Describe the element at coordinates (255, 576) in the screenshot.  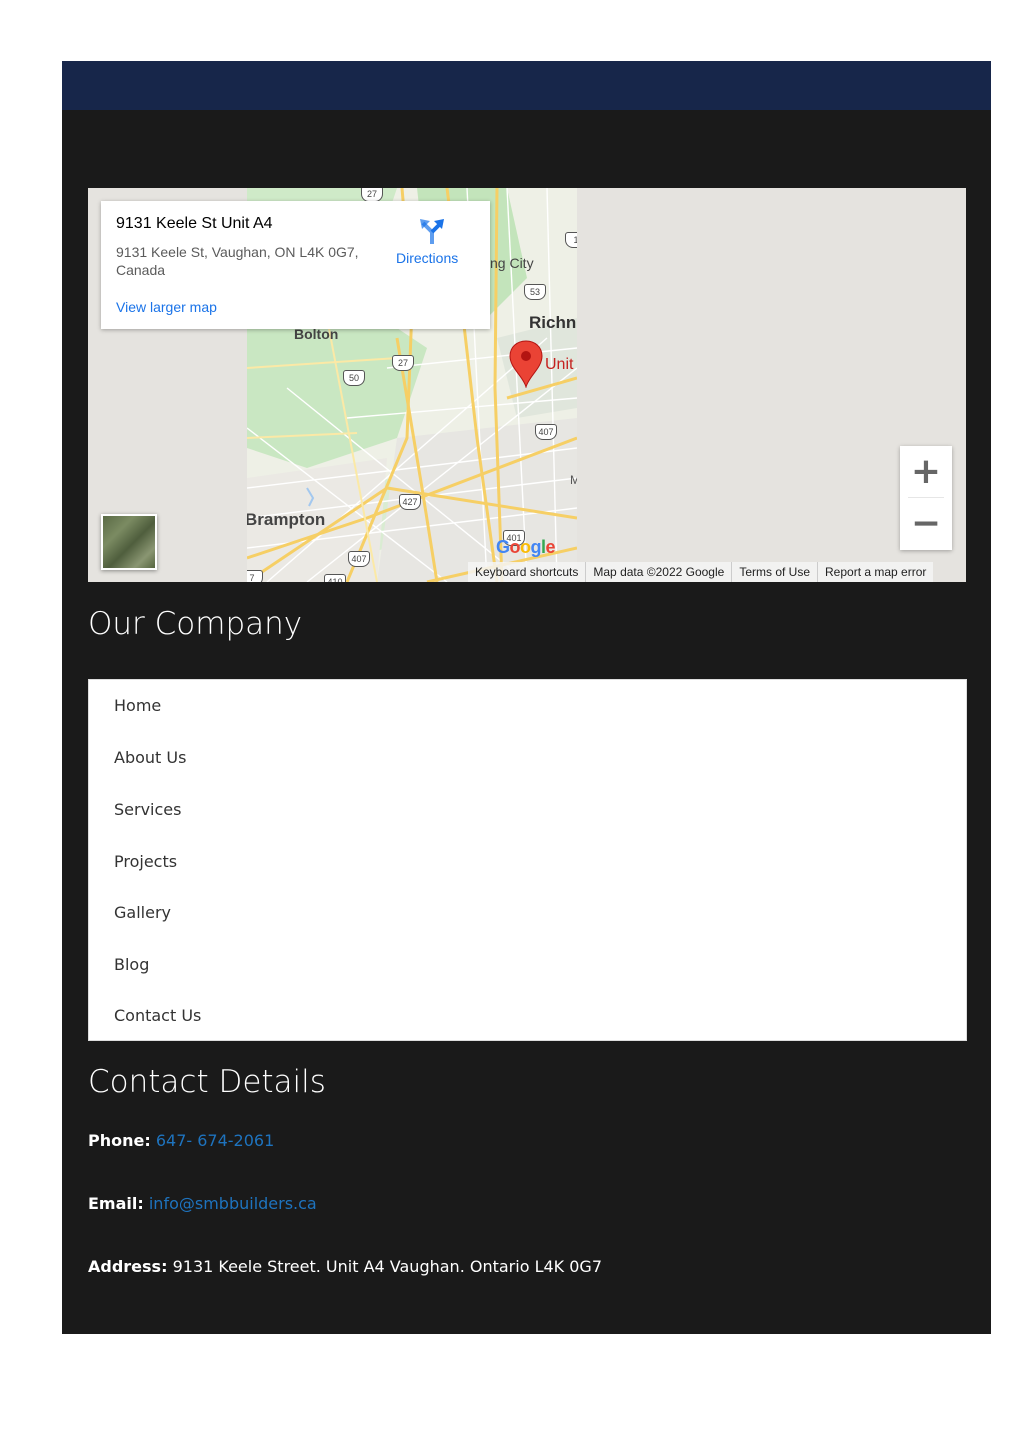
I see `route-badge: 7` at that location.